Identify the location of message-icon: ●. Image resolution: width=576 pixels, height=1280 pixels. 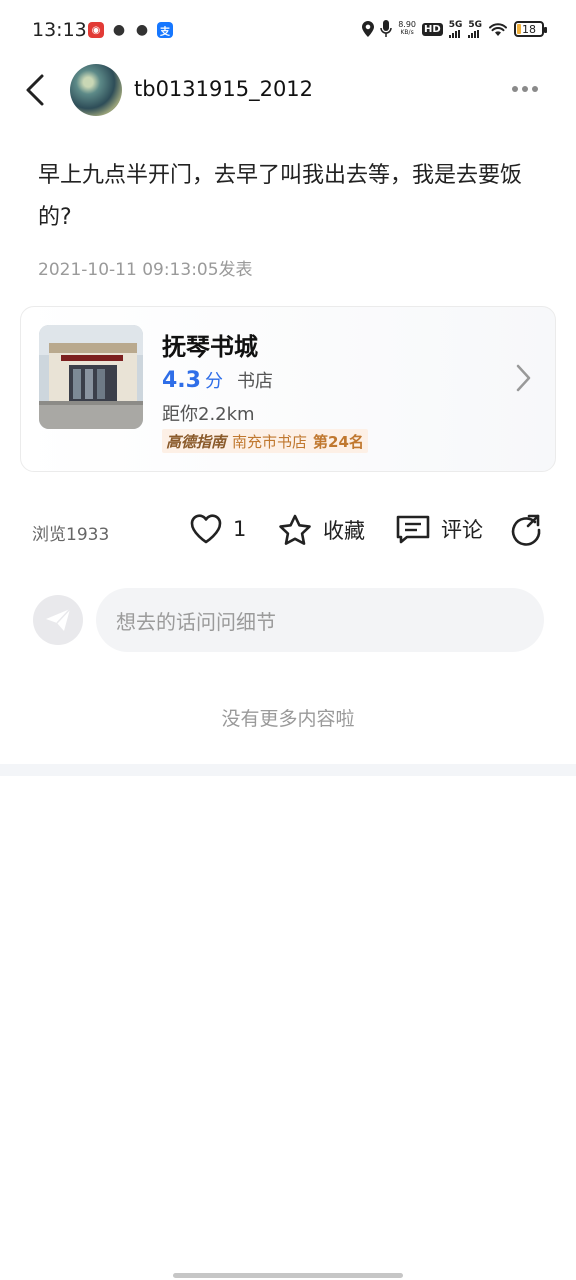
(142, 30).